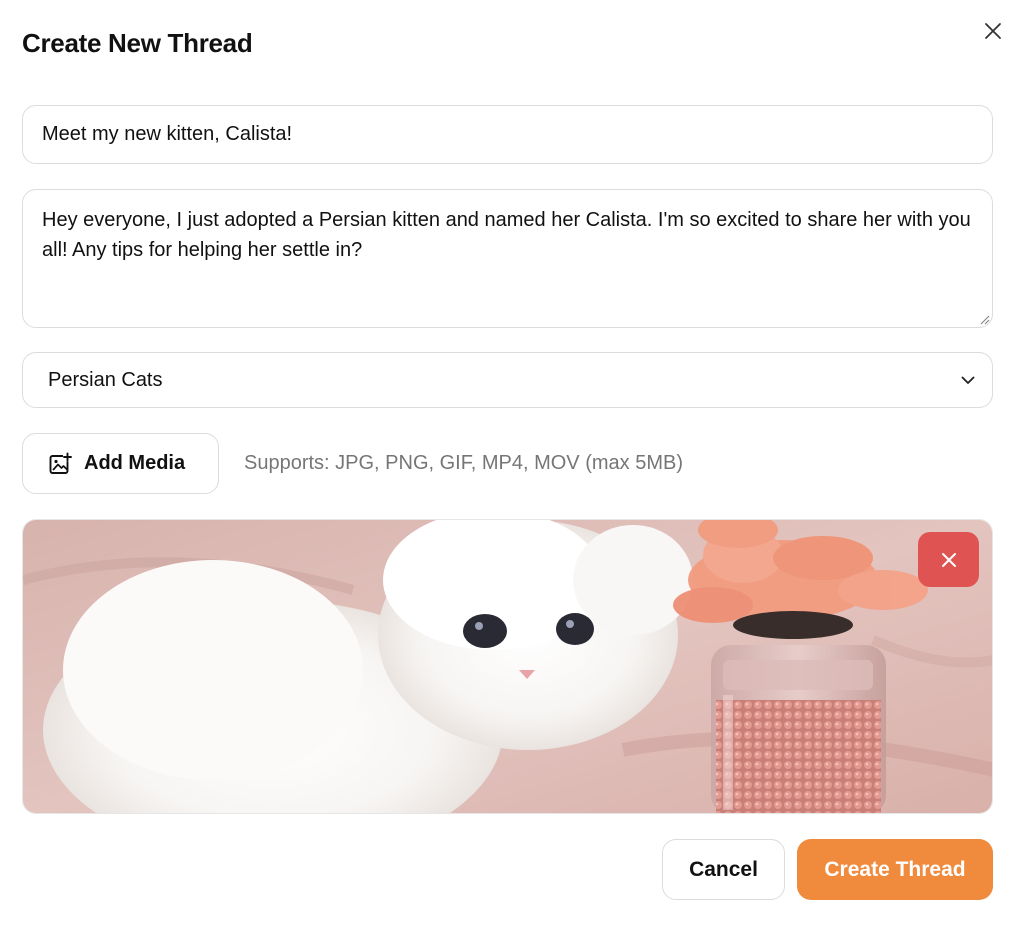 This screenshot has width=1024, height=927. I want to click on dialog-title: Create New Thread, so click(137, 43).